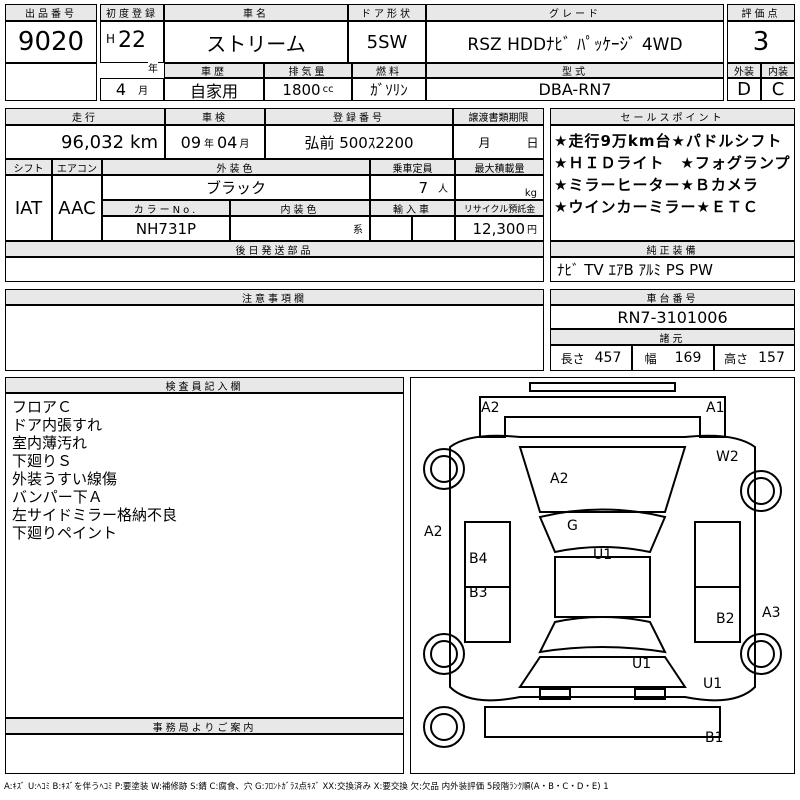  I want to click on inspection-year-unit: 年, so click(209, 144).